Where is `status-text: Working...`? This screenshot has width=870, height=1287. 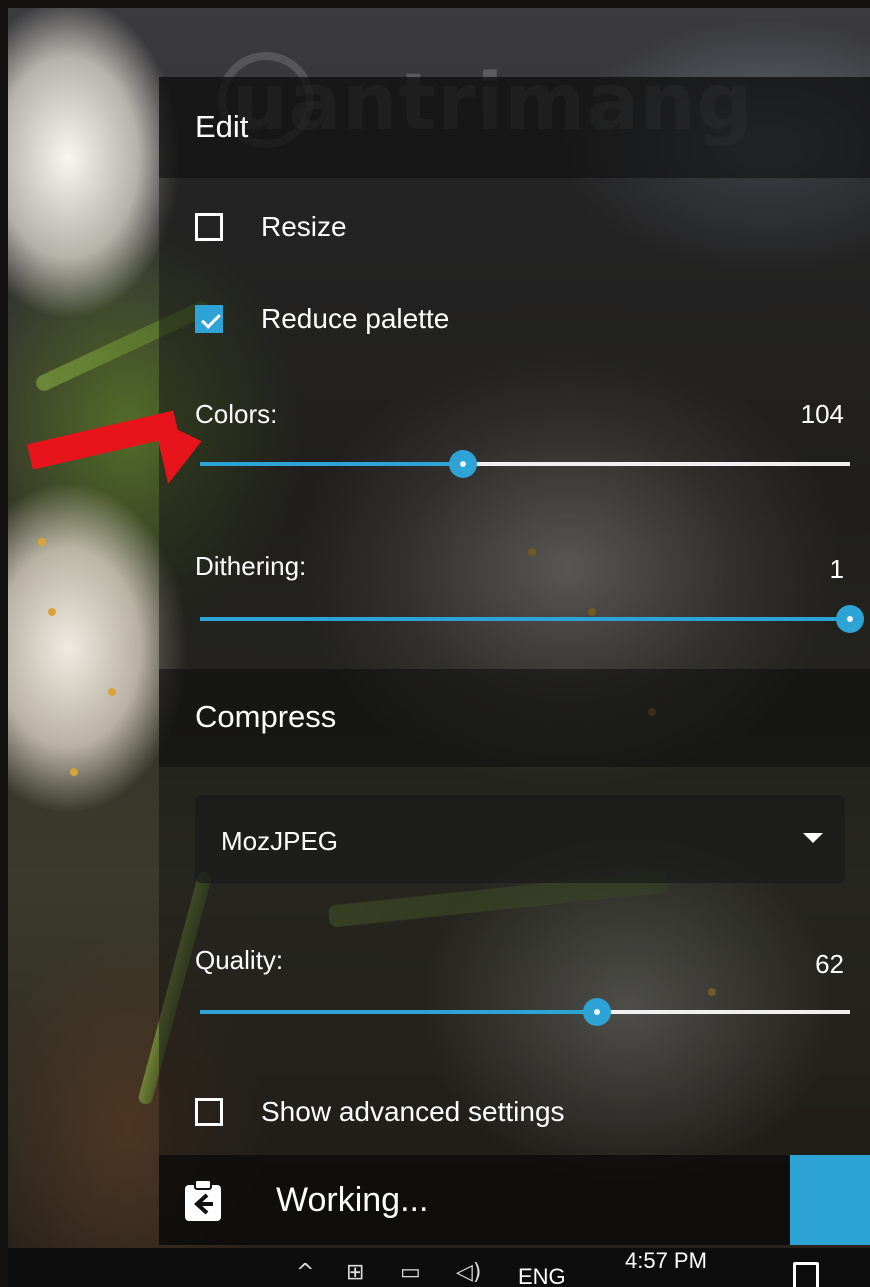
status-text: Working... is located at coordinates (352, 1200).